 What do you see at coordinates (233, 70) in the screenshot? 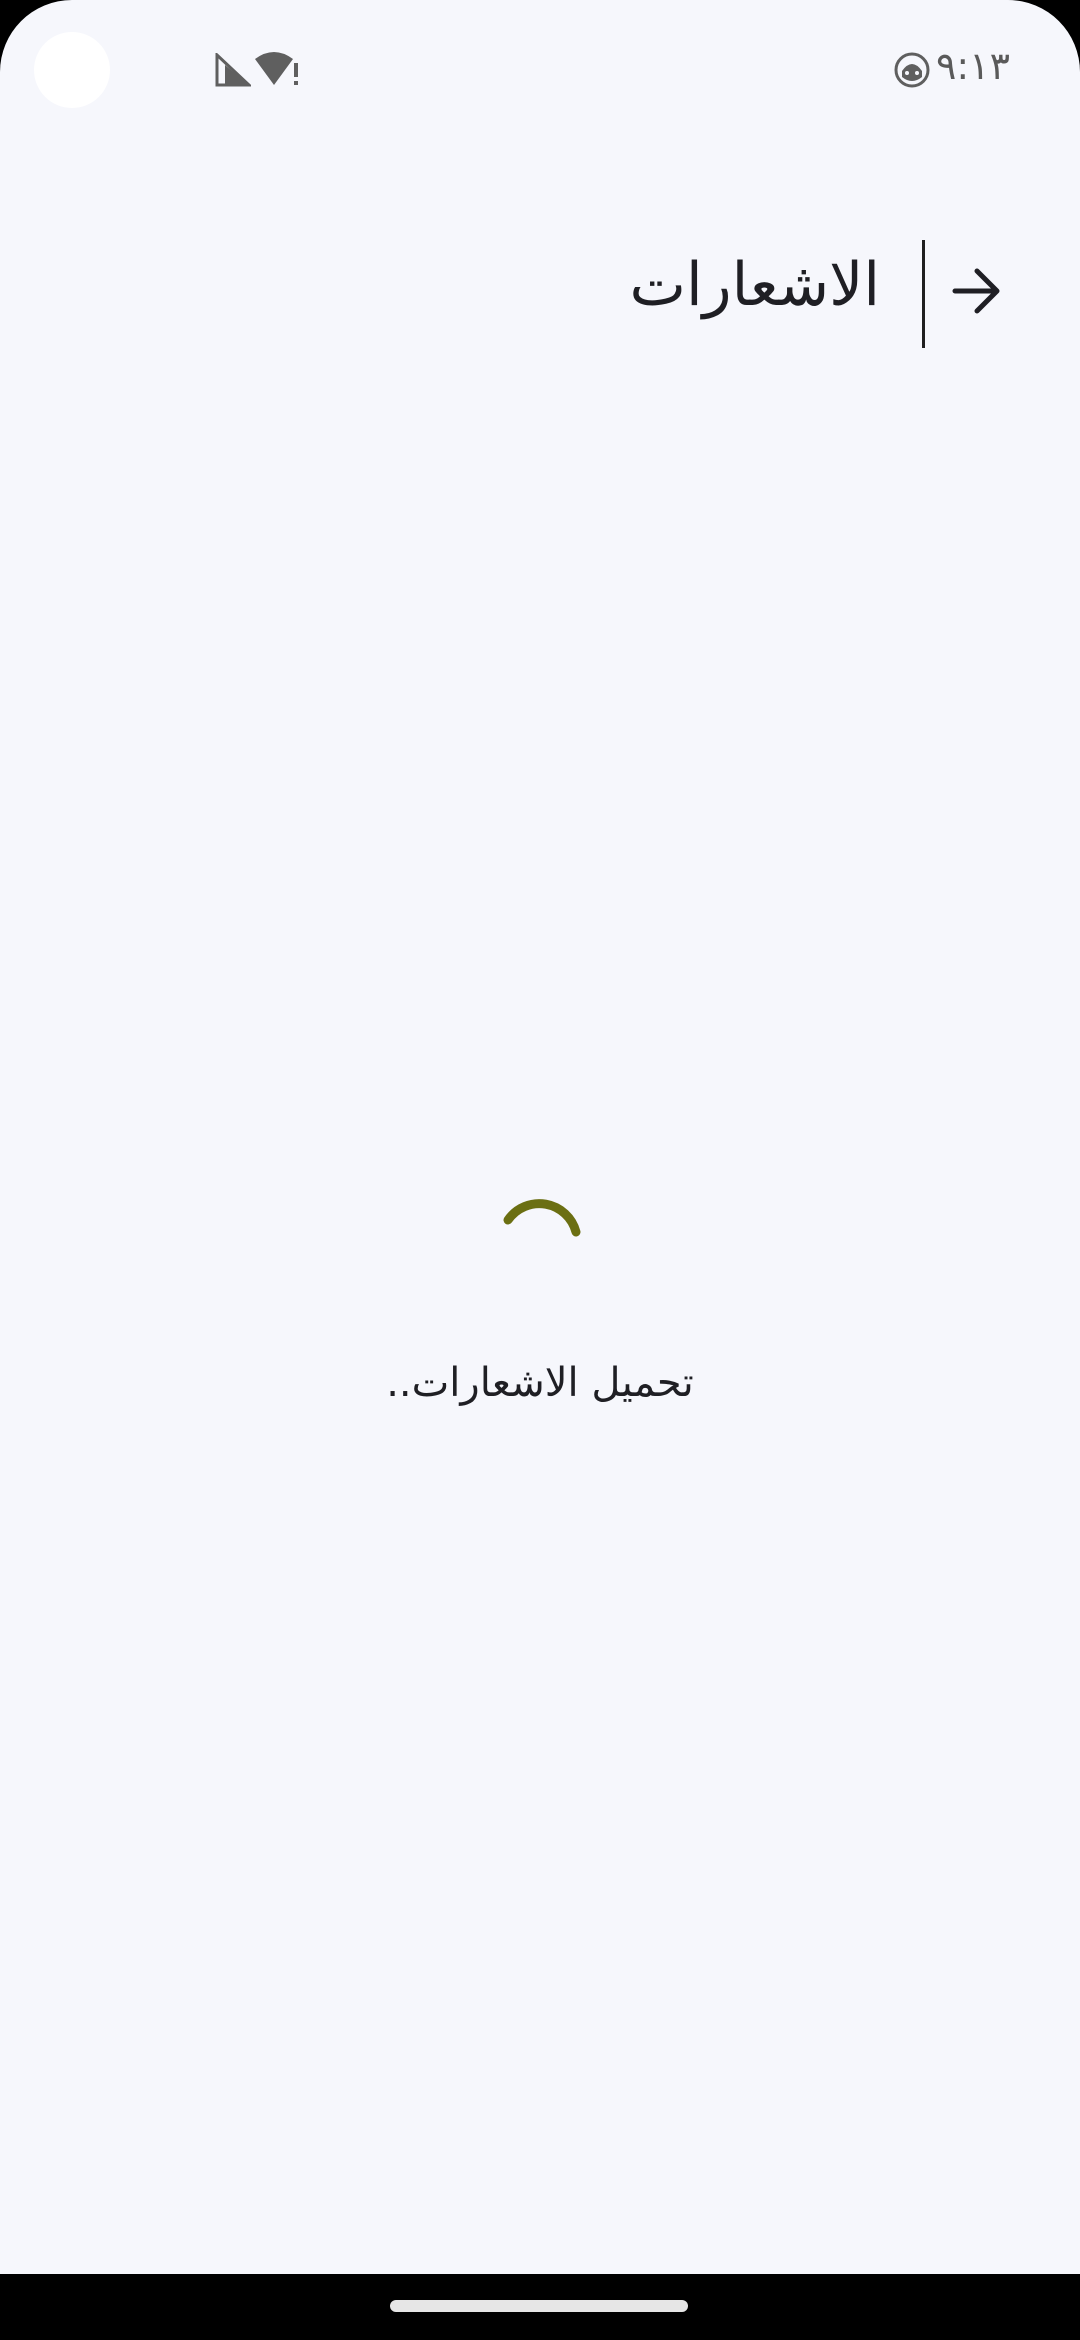
I see `signal-icon` at bounding box center [233, 70].